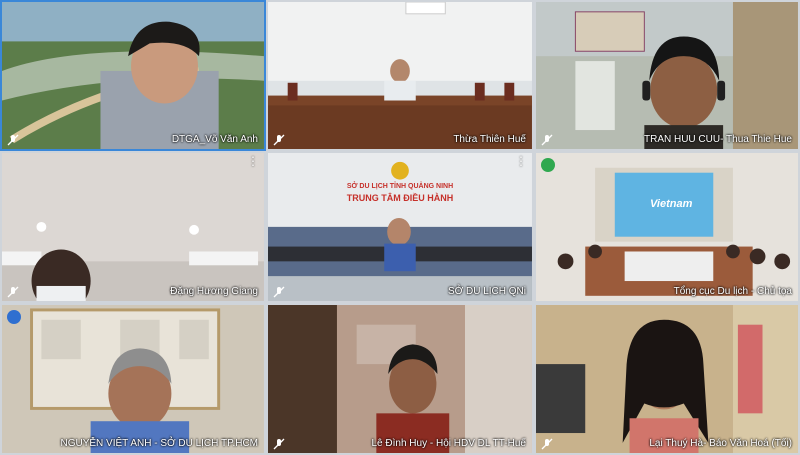 Image resolution: width=800 pixels, height=455 pixels. I want to click on raise-hand-icon, so click(14, 317).